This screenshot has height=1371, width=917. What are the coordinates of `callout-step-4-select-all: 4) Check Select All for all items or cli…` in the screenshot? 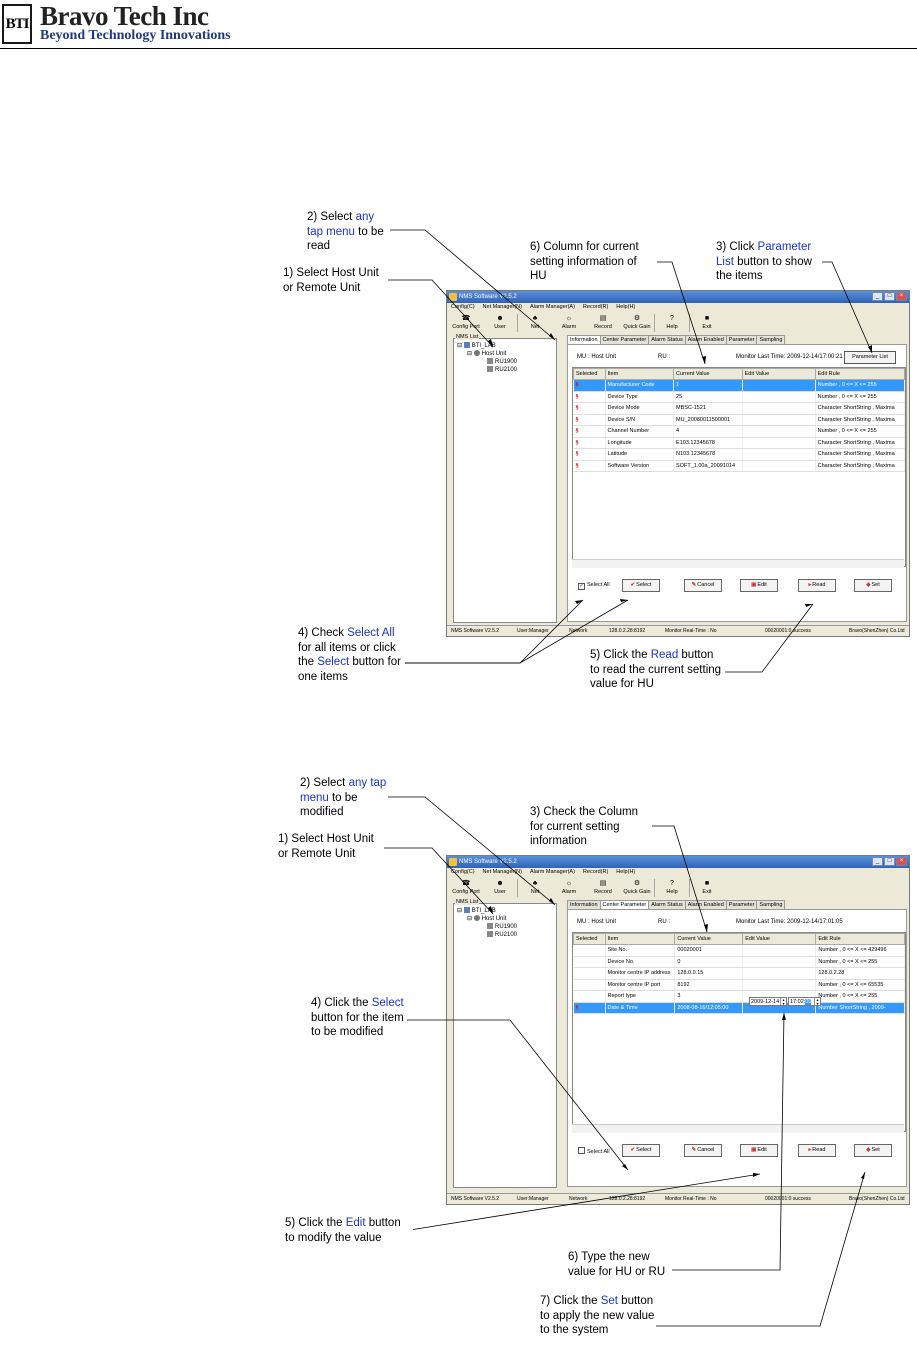 It's located at (350, 655).